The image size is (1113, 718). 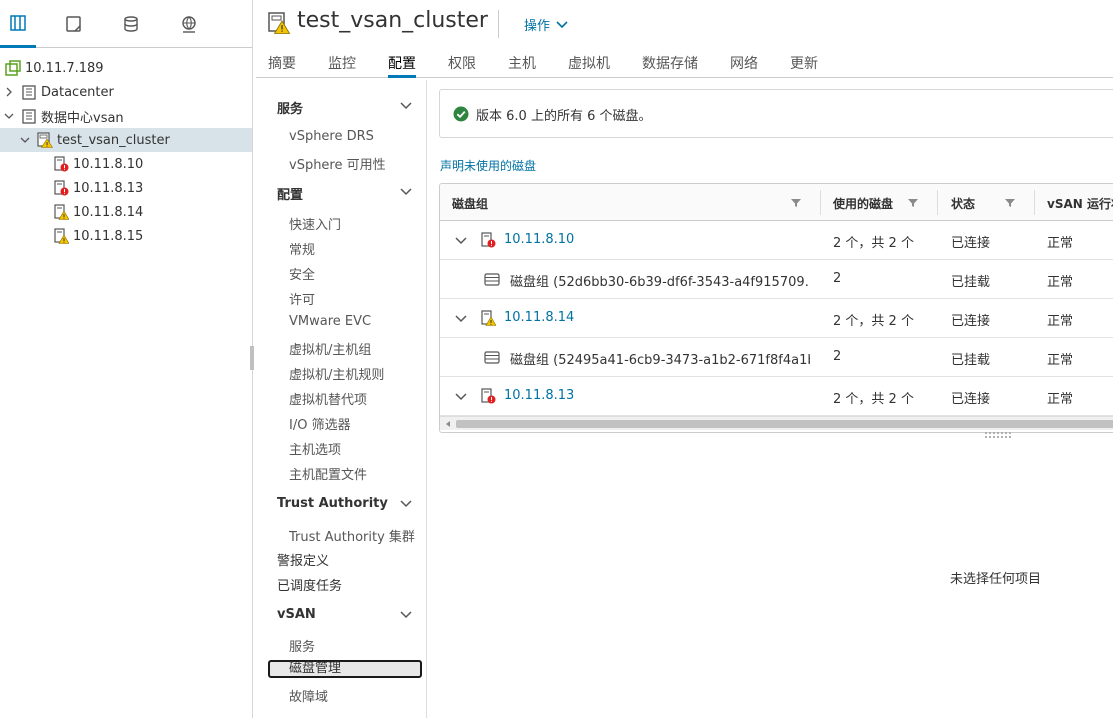 I want to click on actions-menu-button: 操作, so click(x=546, y=24).